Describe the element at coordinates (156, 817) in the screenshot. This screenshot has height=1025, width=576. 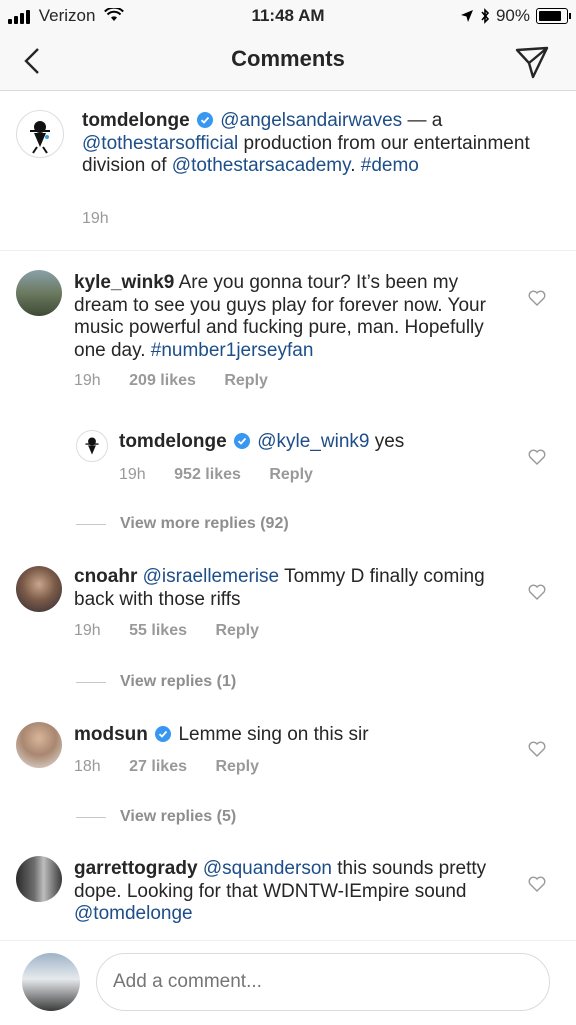
I see `view-replies-button: View replies (5)` at that location.